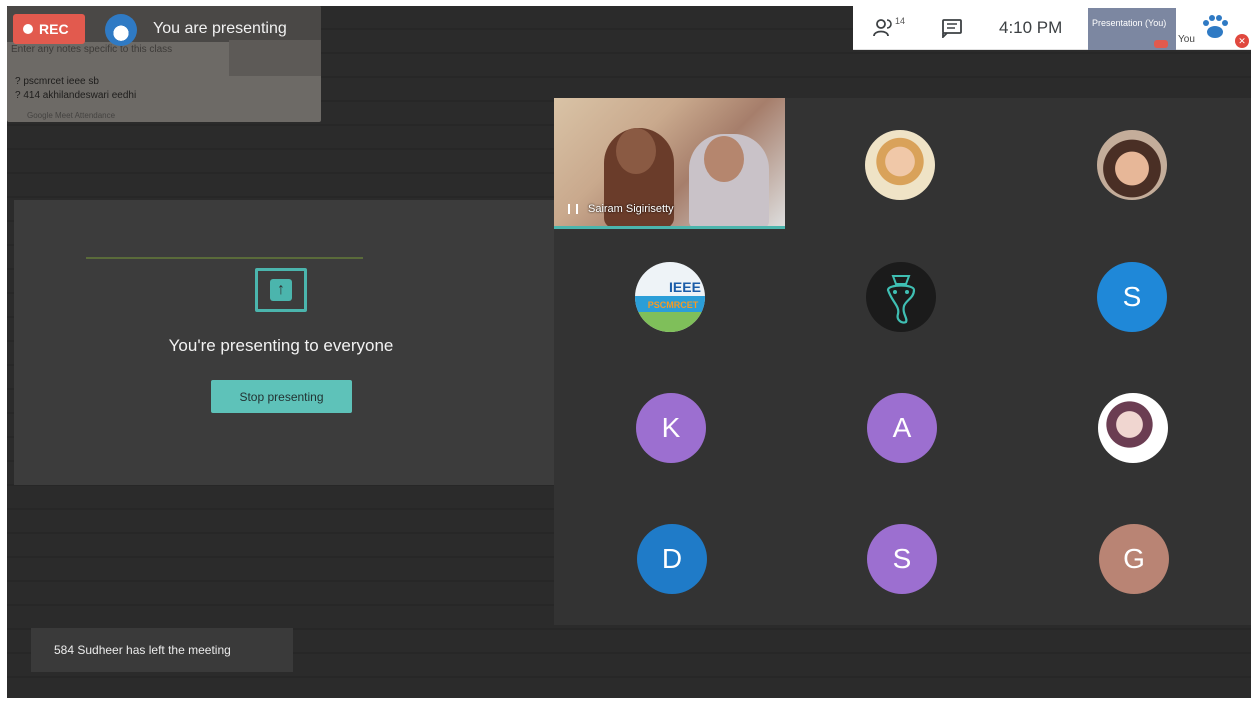 This screenshot has width=1256, height=701. I want to click on audio-level-icon, so click(573, 209).